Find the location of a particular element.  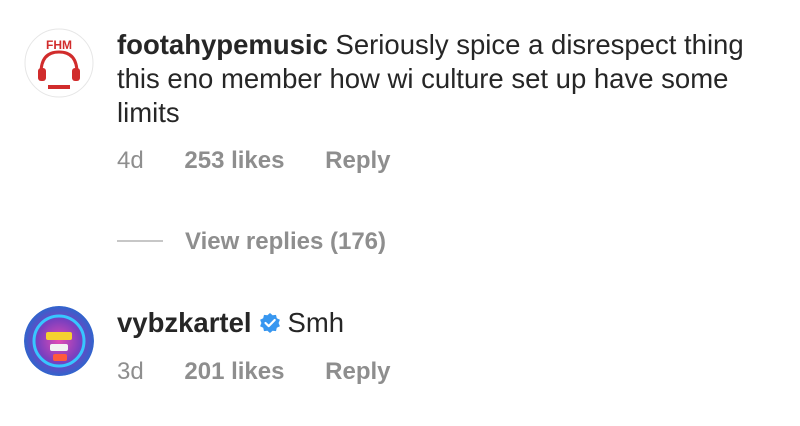

comment-time: 4d is located at coordinates (130, 160).